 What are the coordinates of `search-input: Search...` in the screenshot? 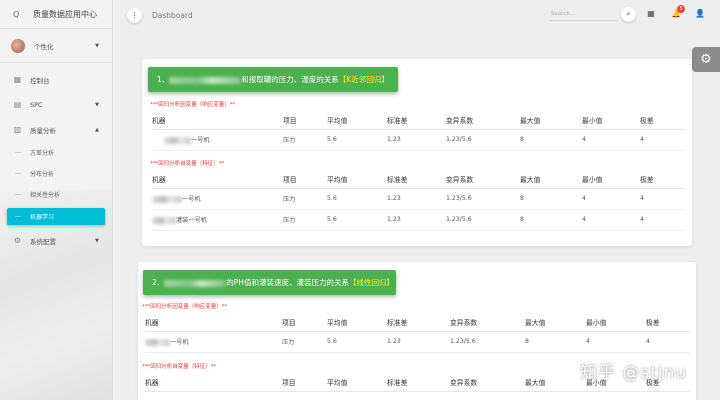 It's located at (584, 15).